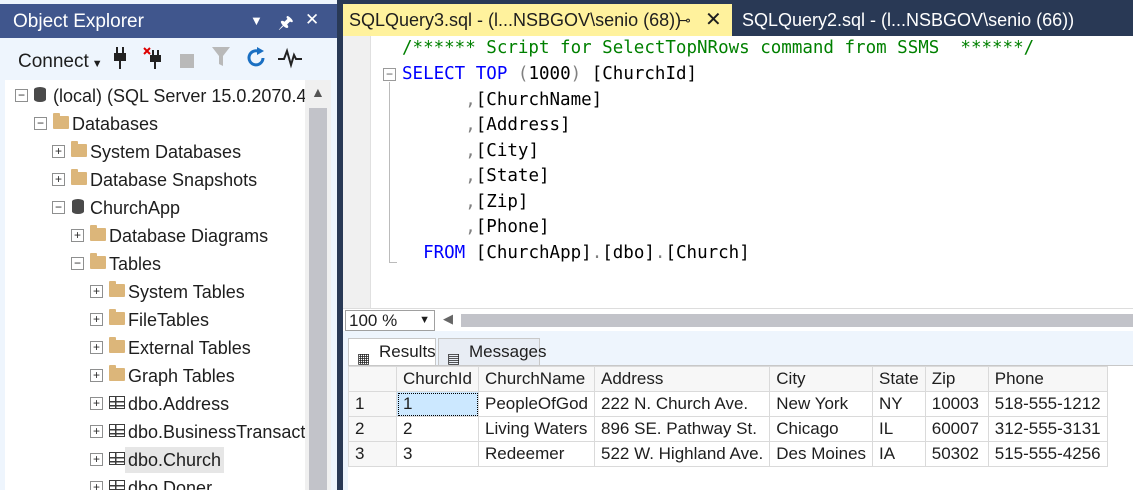  Describe the element at coordinates (170, 484) in the screenshot. I see `tree-node-label: dbo.Doner` at that location.